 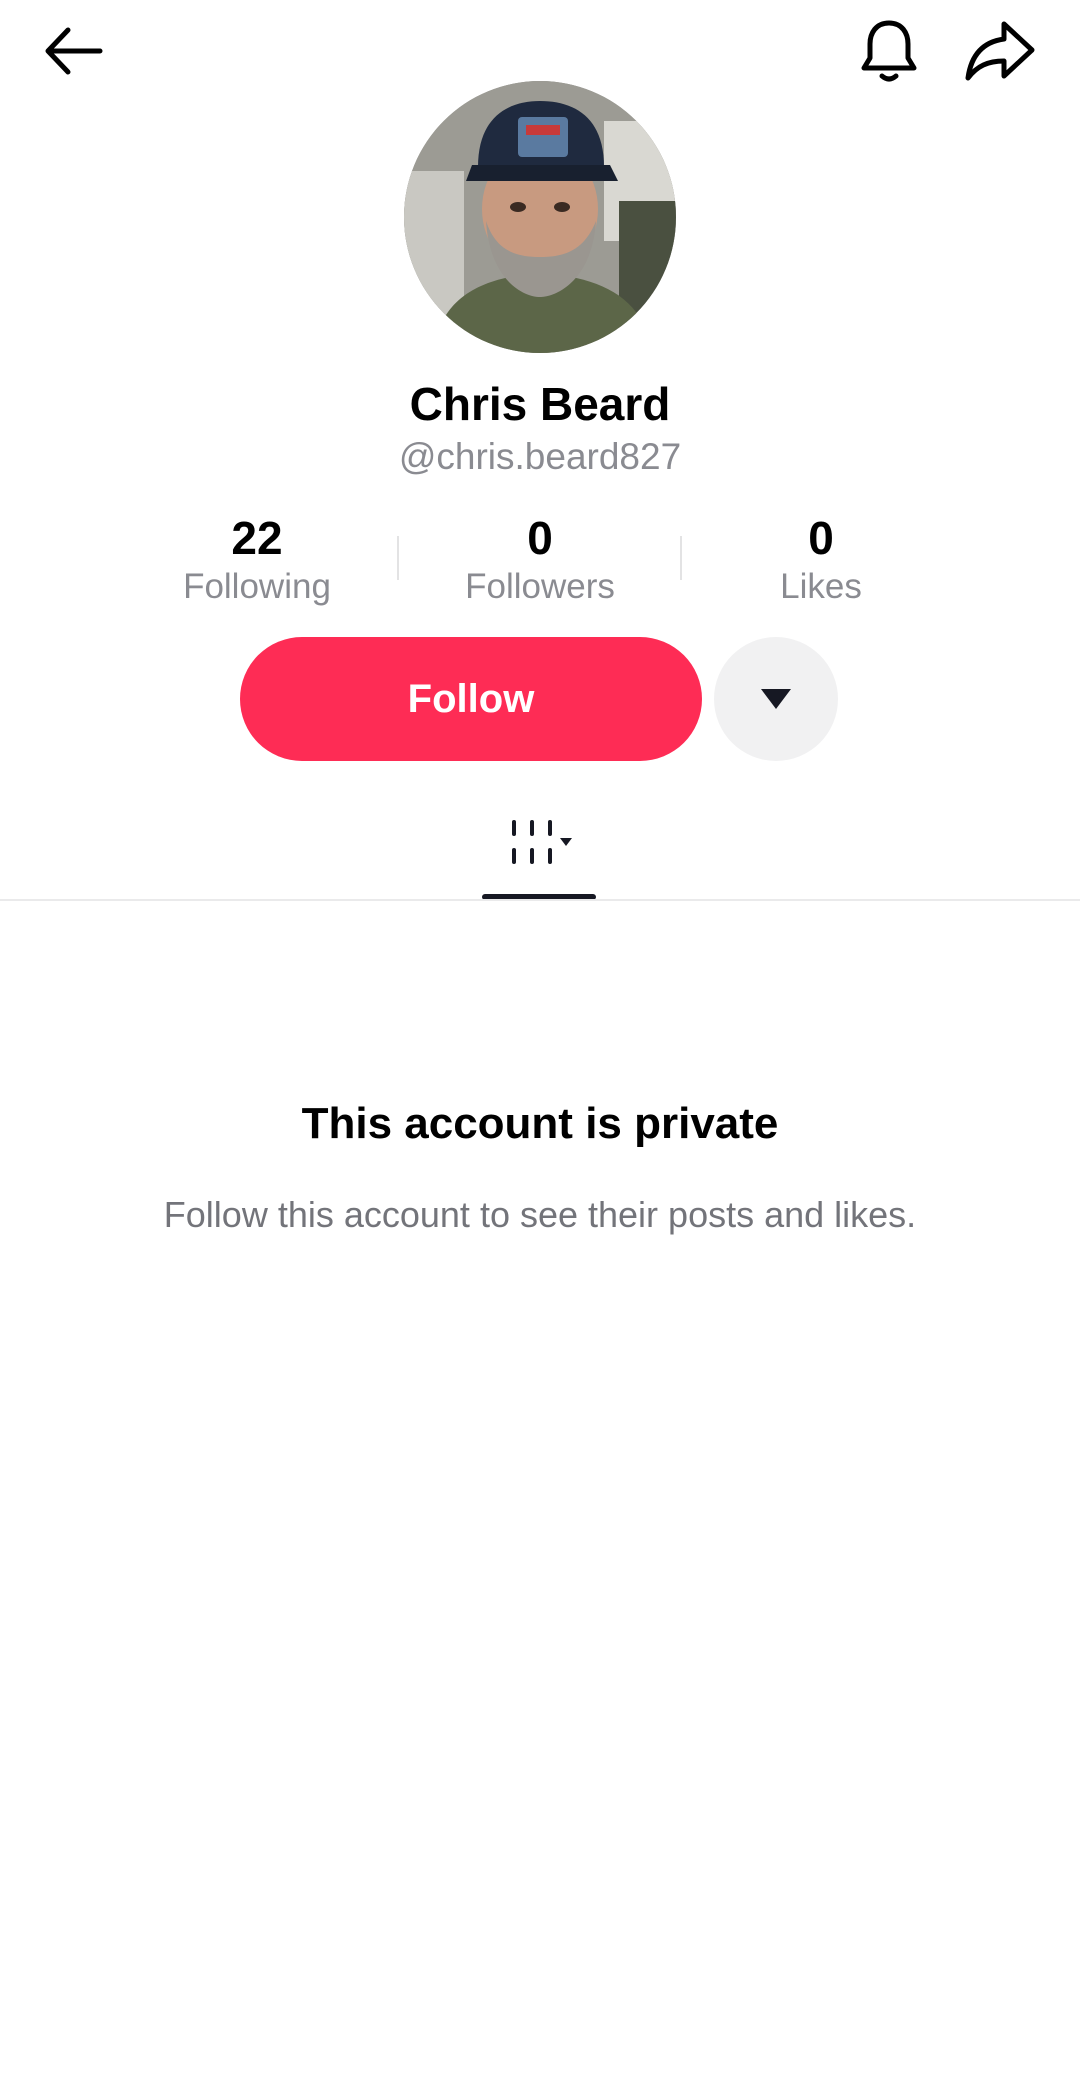 I want to click on stat-followers: 0 Followers, so click(x=540, y=558).